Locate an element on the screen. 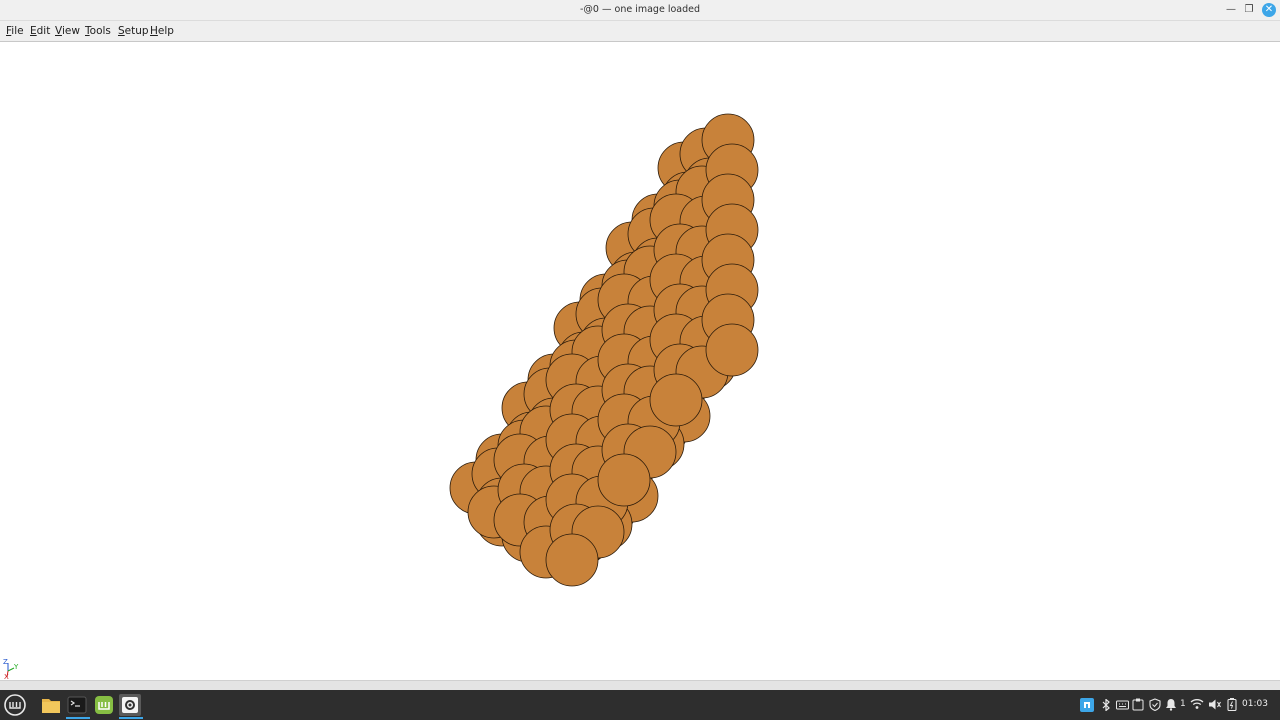 The width and height of the screenshot is (1280, 720). terminal-active-indicator is located at coordinates (78, 718).